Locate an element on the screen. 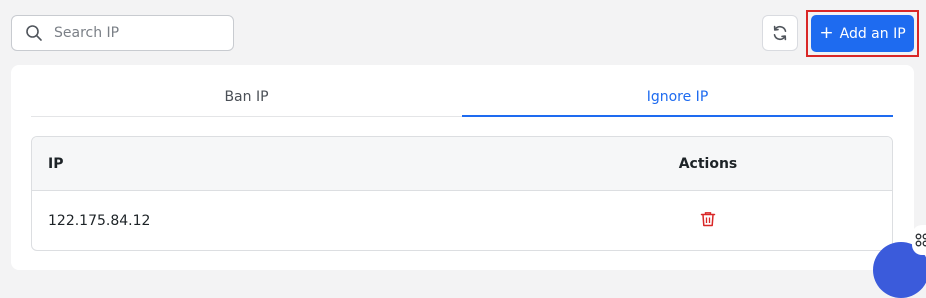 This screenshot has width=926, height=298. search-icon is located at coordinates (34, 33).